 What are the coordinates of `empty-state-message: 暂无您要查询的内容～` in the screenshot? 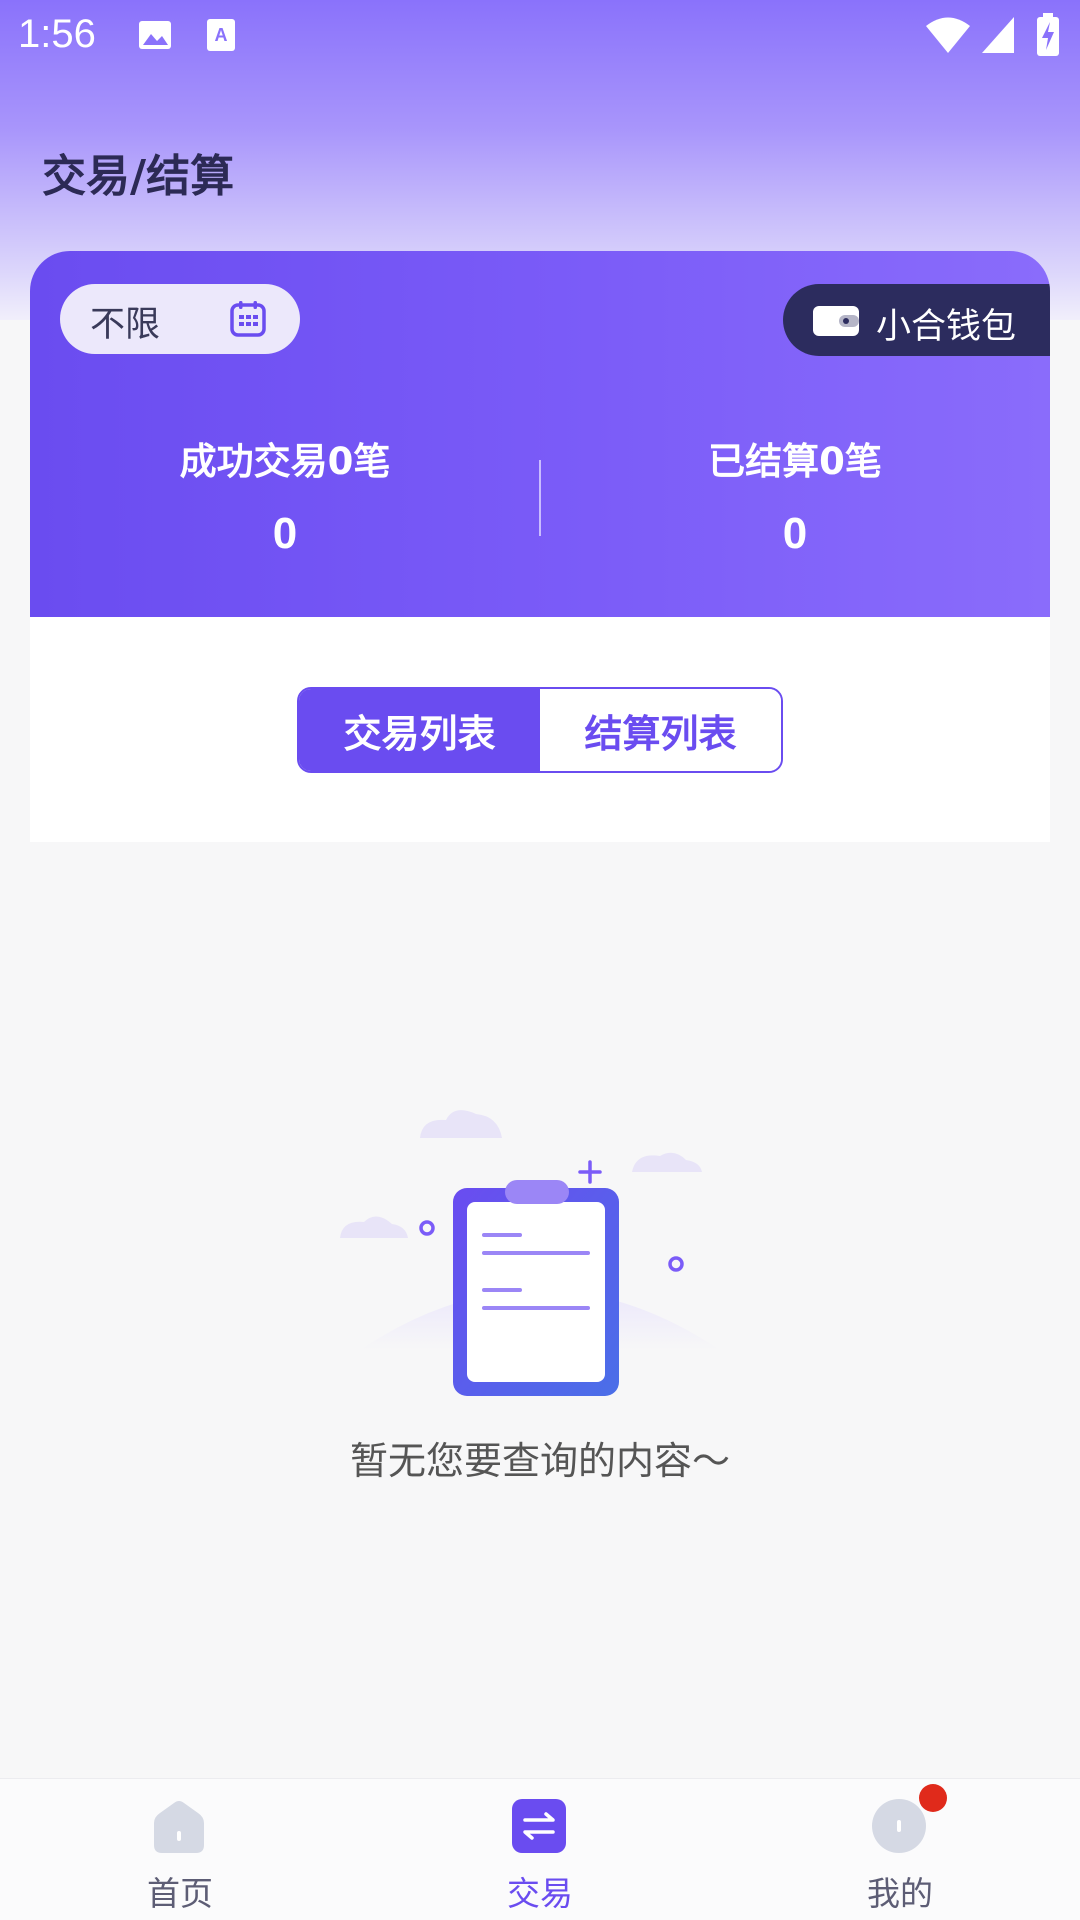 It's located at (539, 1461).